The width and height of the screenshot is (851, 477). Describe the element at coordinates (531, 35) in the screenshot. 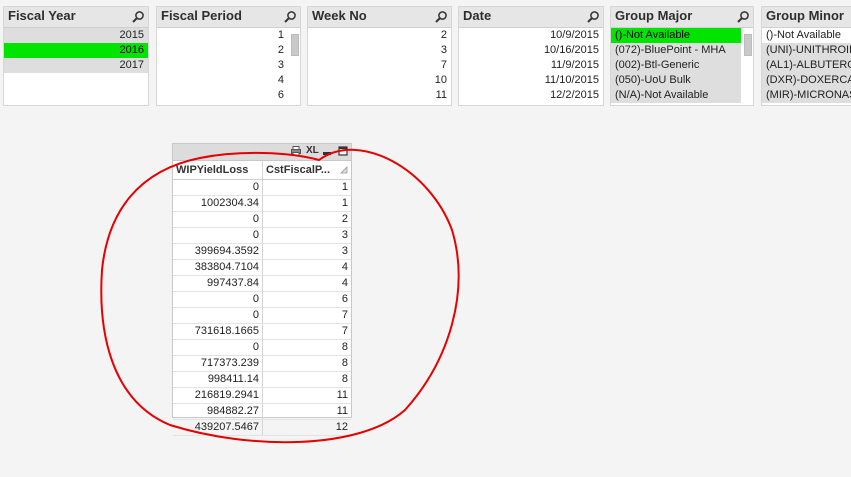

I see `listbox-item: 10/9/2015` at that location.